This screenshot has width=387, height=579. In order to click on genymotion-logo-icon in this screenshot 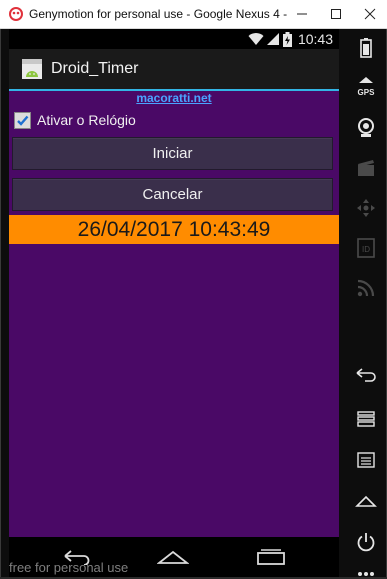, I will do `click(16, 14)`.